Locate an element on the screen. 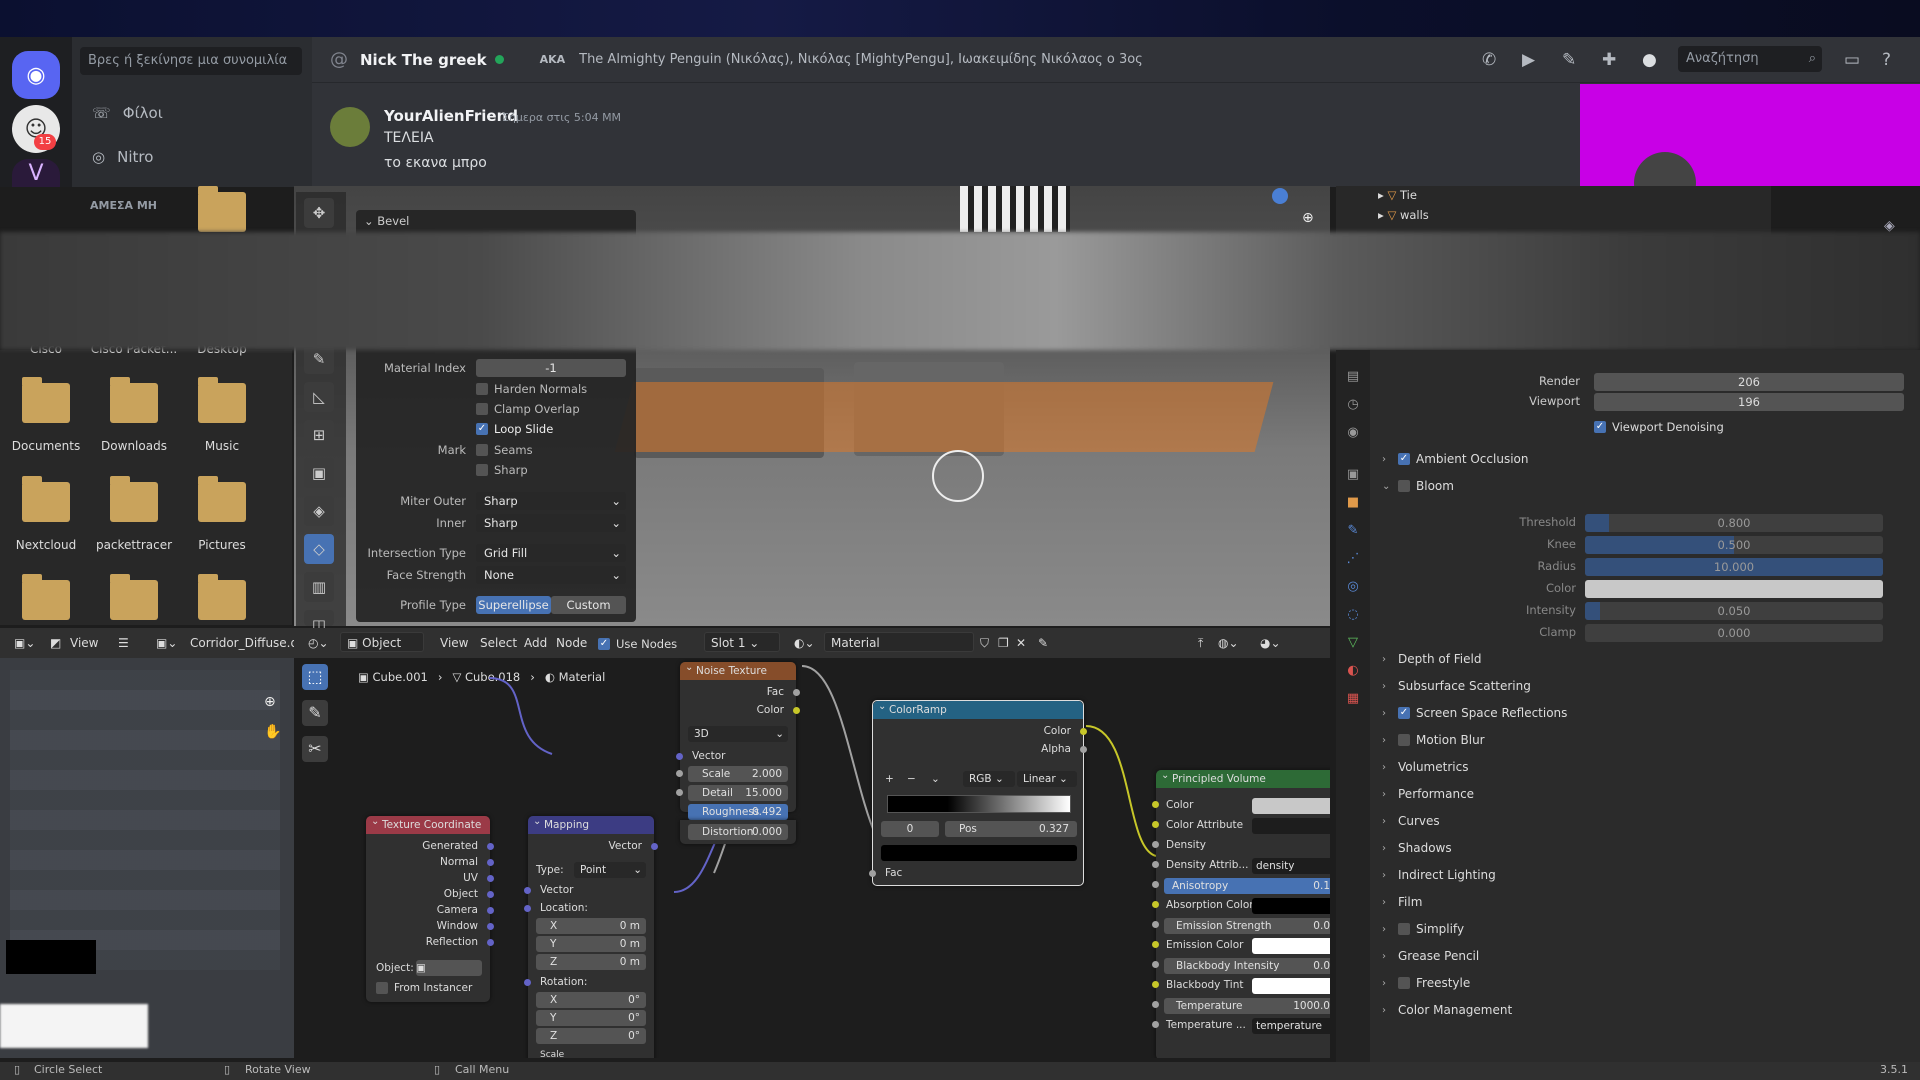 This screenshot has width=1920, height=1080. render-section-grease-pencil: › Grease Pencil is located at coordinates (1645, 956).